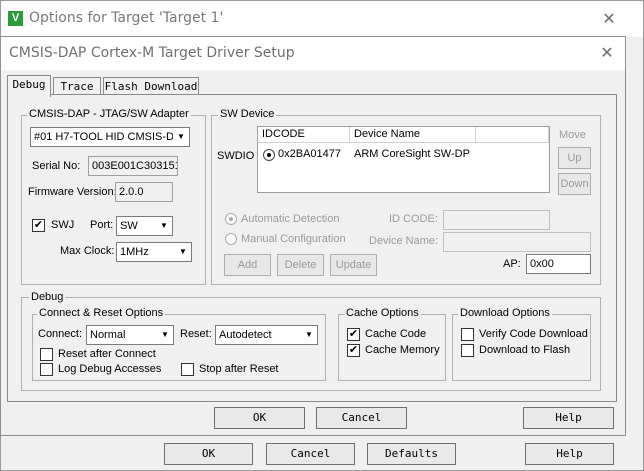 This screenshot has height=471, width=644. I want to click on add-button: Add, so click(247, 265).